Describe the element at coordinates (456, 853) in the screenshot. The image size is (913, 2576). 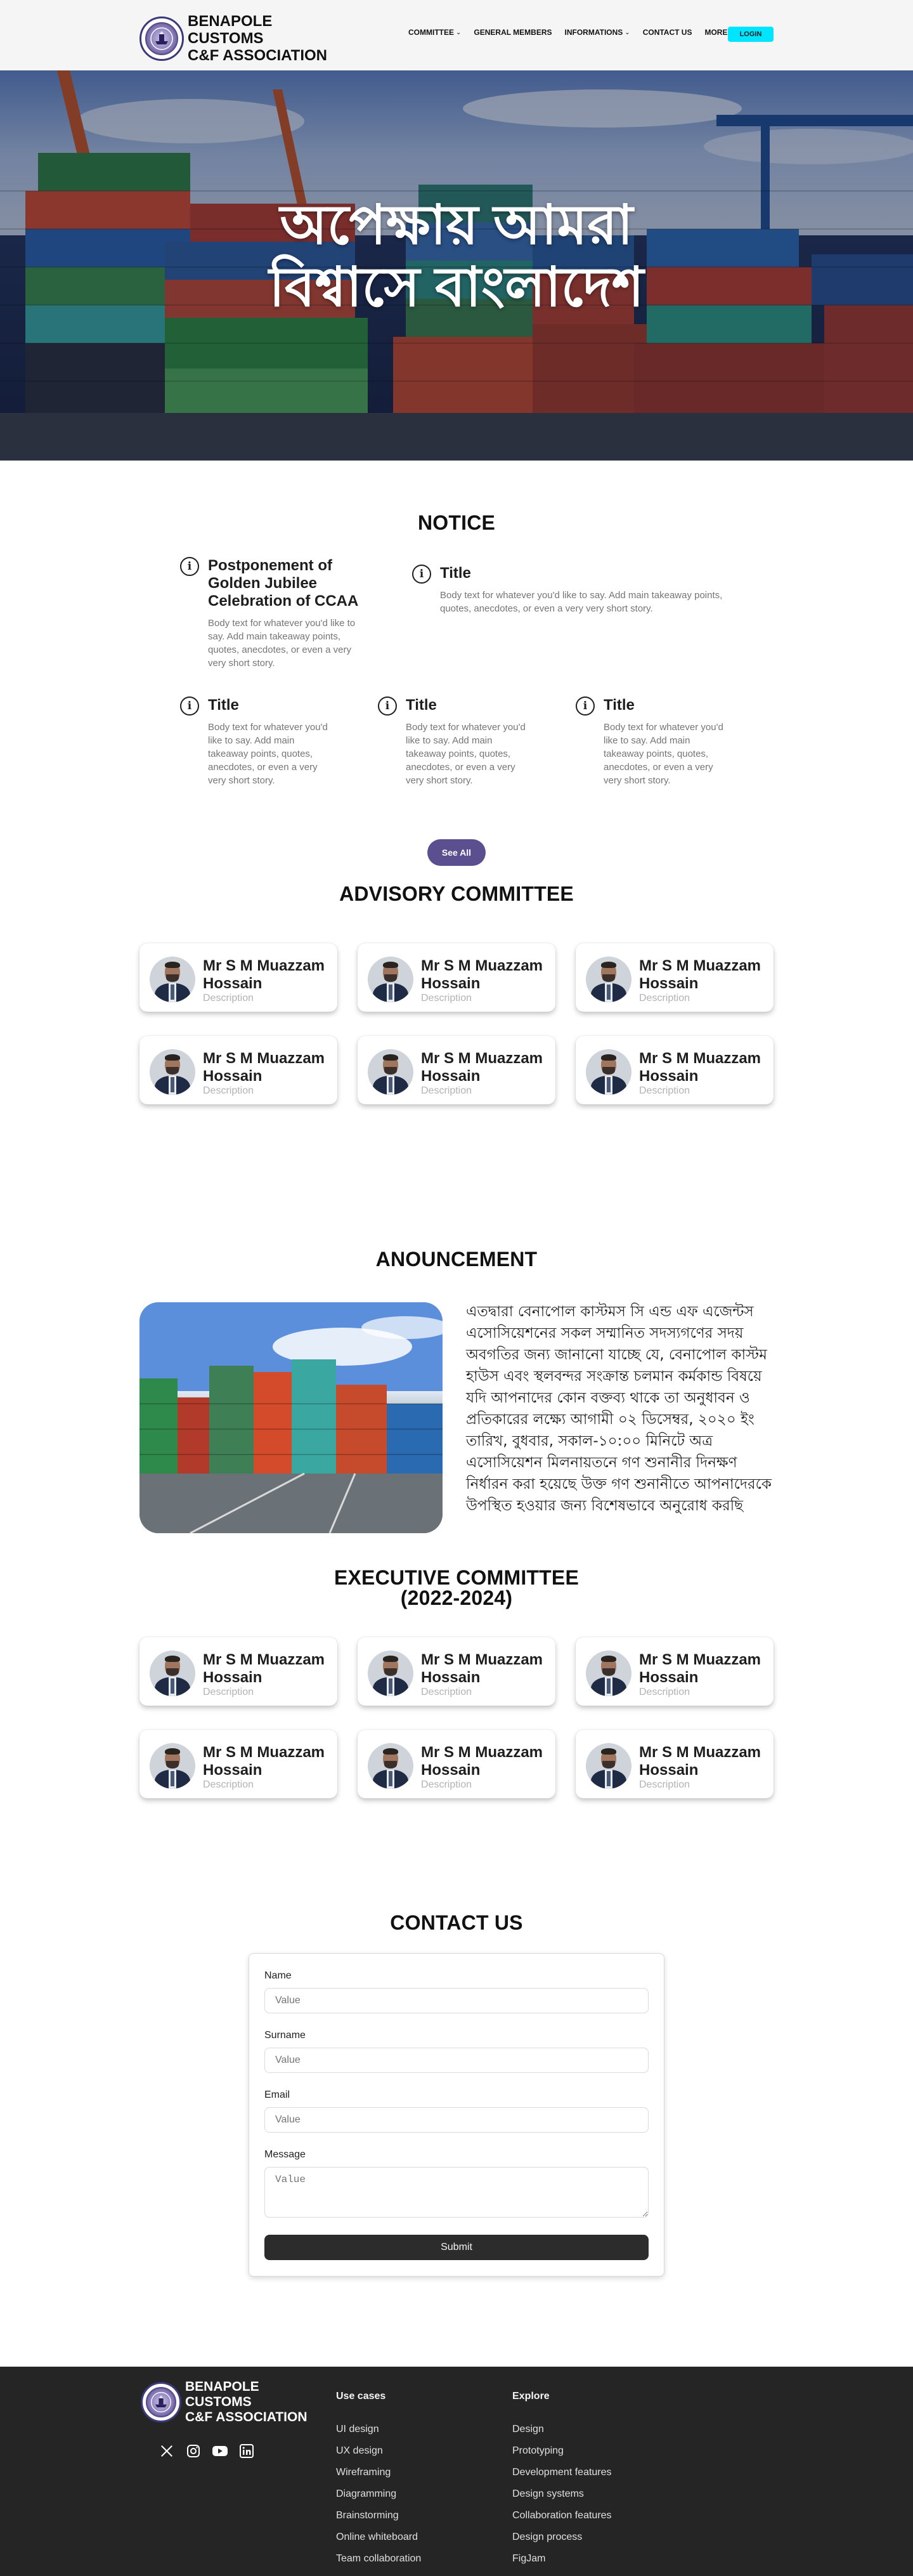
I see `see-all-button: See All` at that location.